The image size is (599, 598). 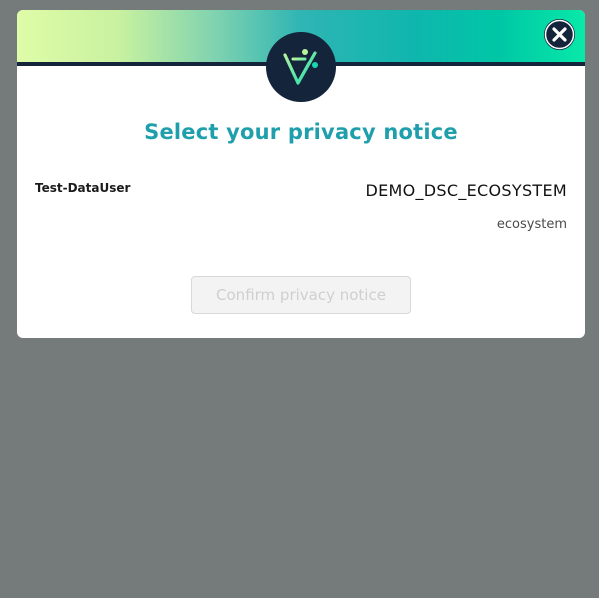 I want to click on close-icon, so click(x=559, y=34).